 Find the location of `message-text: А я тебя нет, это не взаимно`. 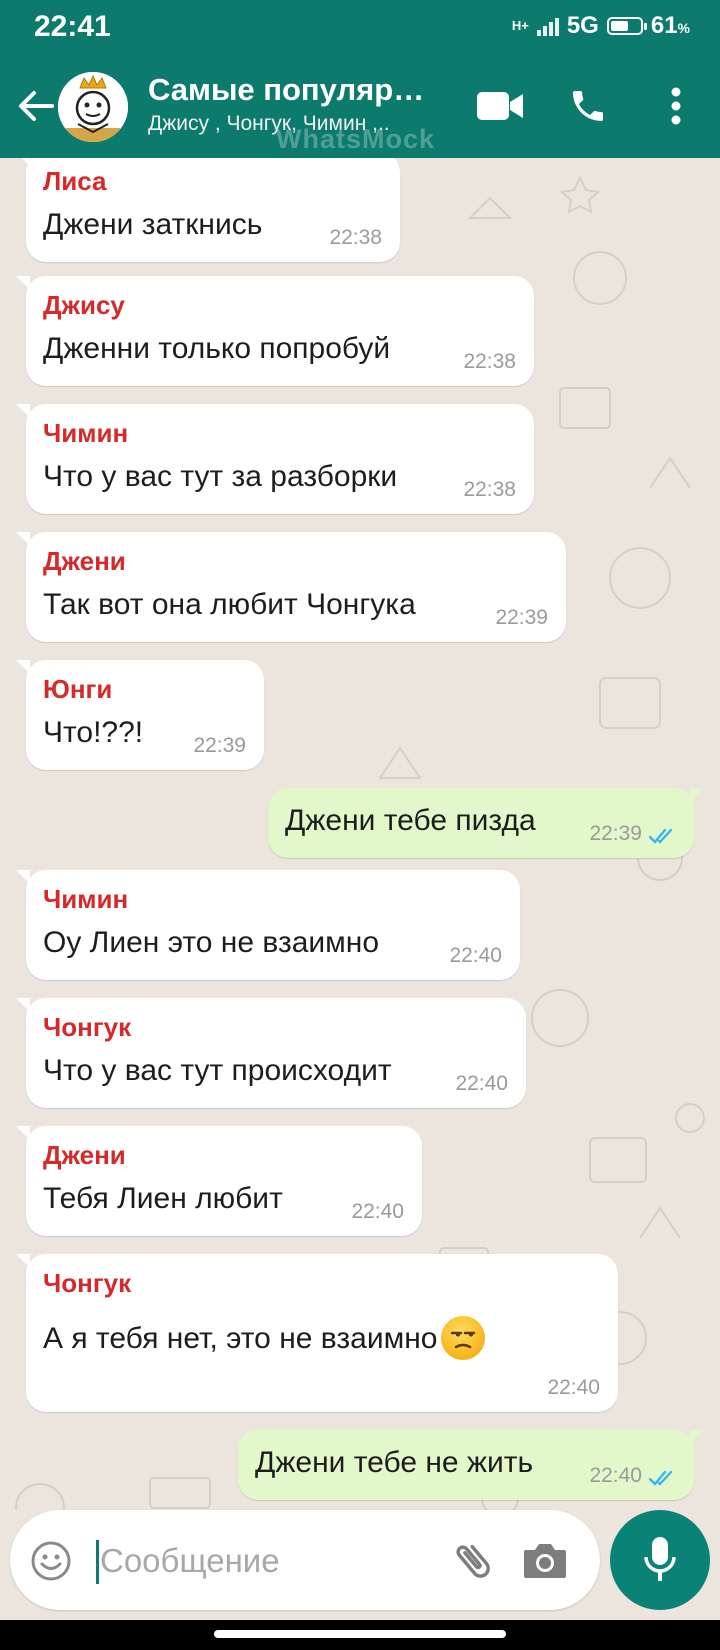

message-text: А я тебя нет, это не взаимно is located at coordinates (321, 1338).